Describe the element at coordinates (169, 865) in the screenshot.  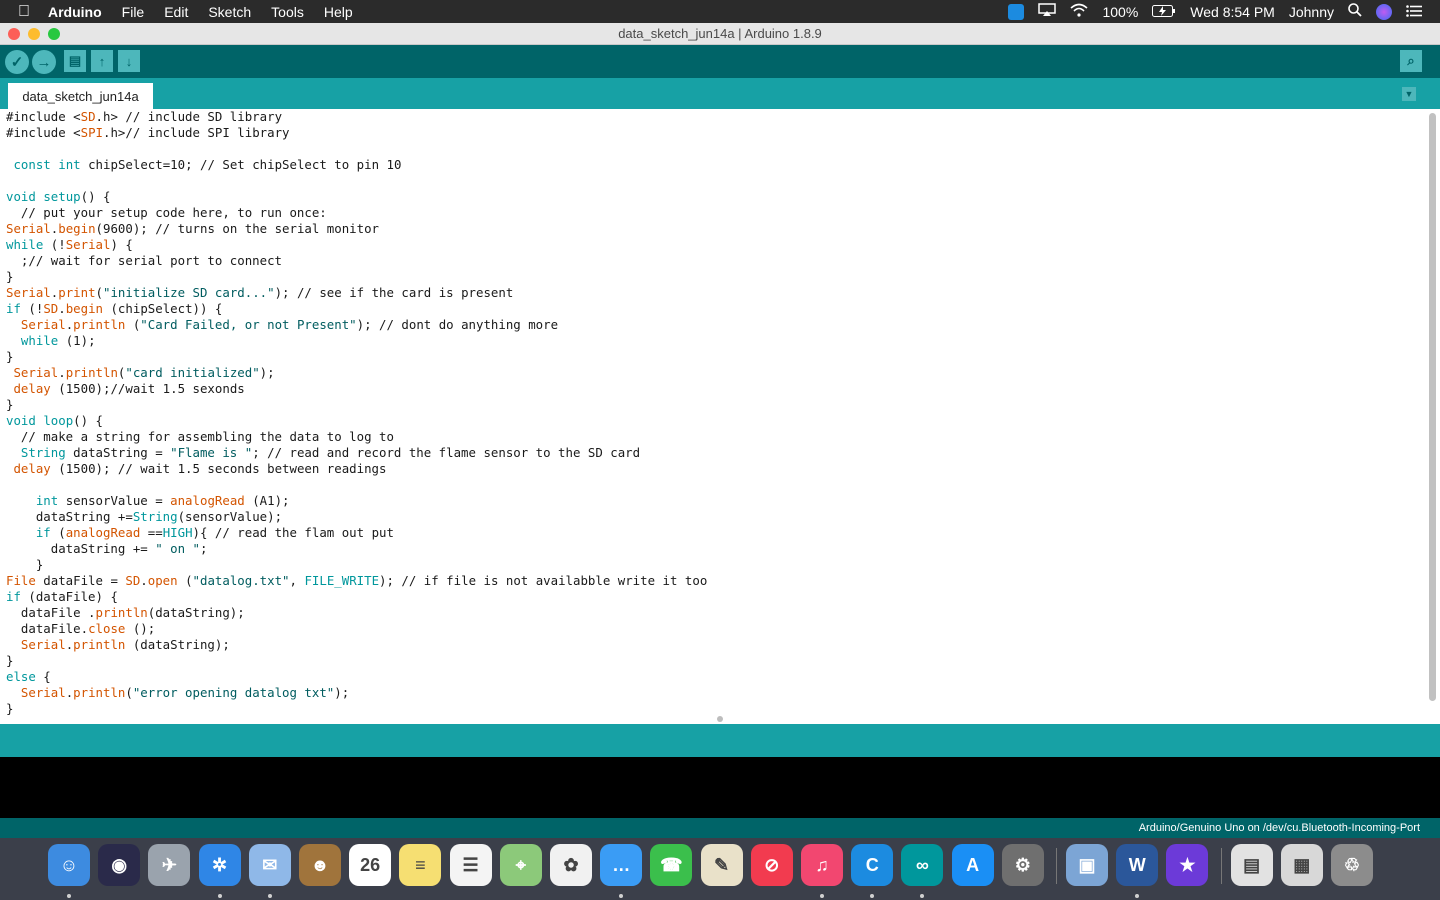
I see `launchpad-icon: ✈` at that location.